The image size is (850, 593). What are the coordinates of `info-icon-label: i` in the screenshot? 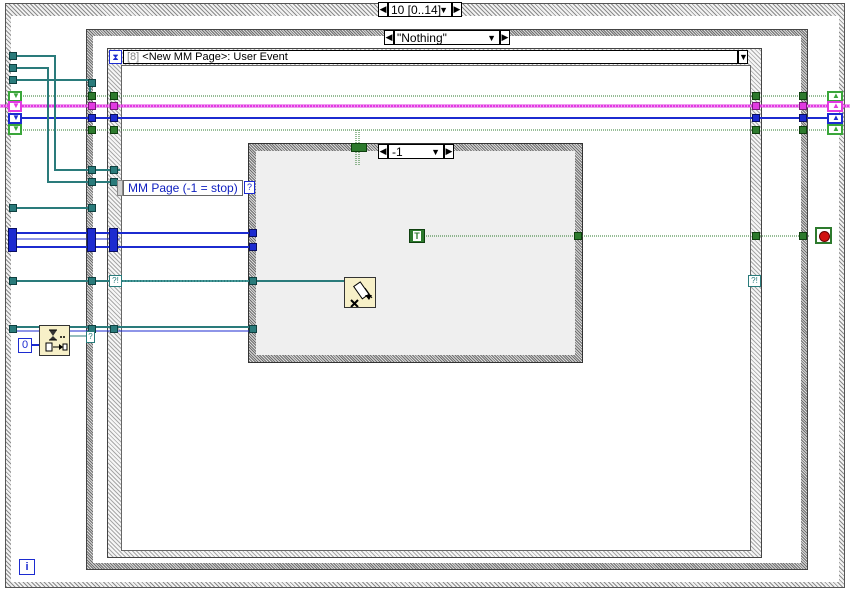 It's located at (27, 567).